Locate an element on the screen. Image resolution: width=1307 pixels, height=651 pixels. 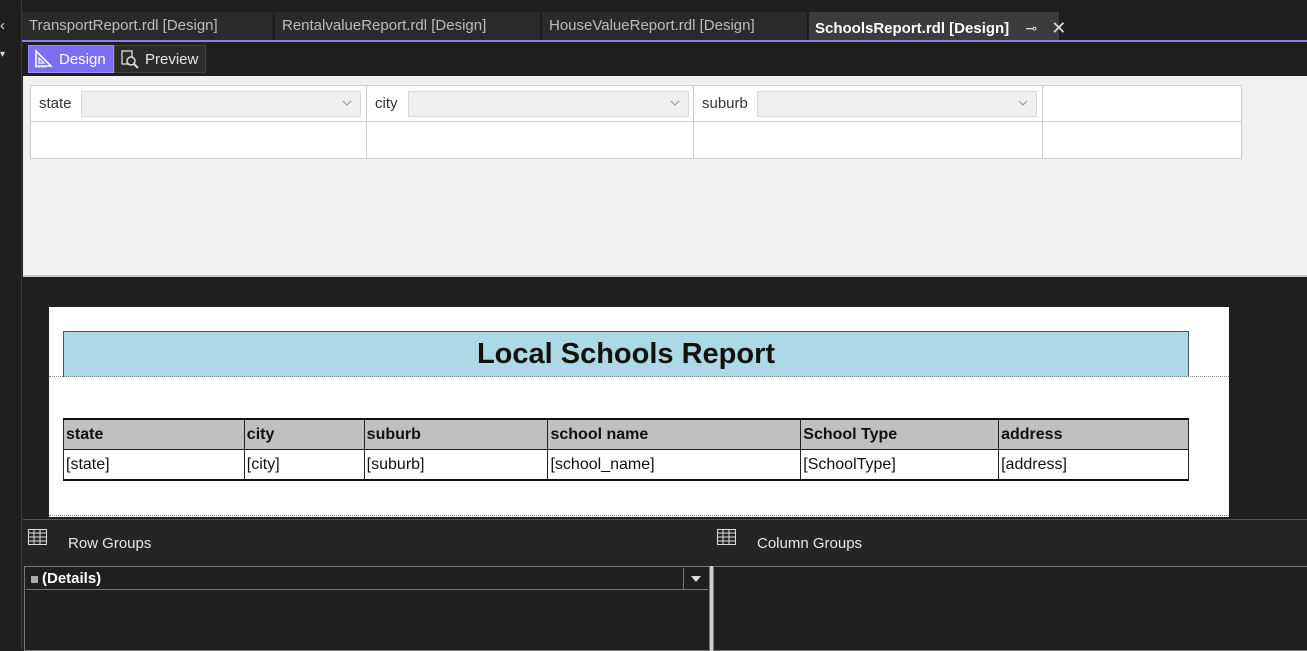
parameter-cell-city: city is located at coordinates (530, 104).